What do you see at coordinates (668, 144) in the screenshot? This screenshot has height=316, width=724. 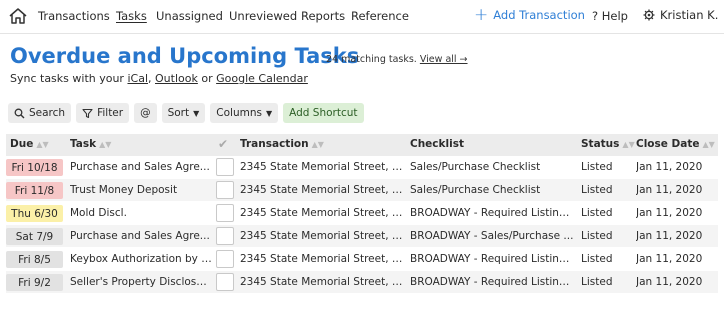 I see `close-date-header-label: Close Date` at bounding box center [668, 144].